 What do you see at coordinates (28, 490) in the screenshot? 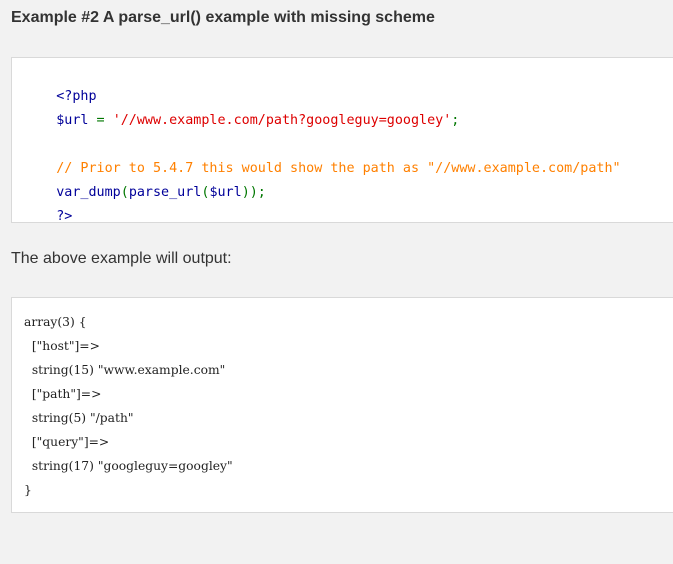
I see `output-line: }` at bounding box center [28, 490].